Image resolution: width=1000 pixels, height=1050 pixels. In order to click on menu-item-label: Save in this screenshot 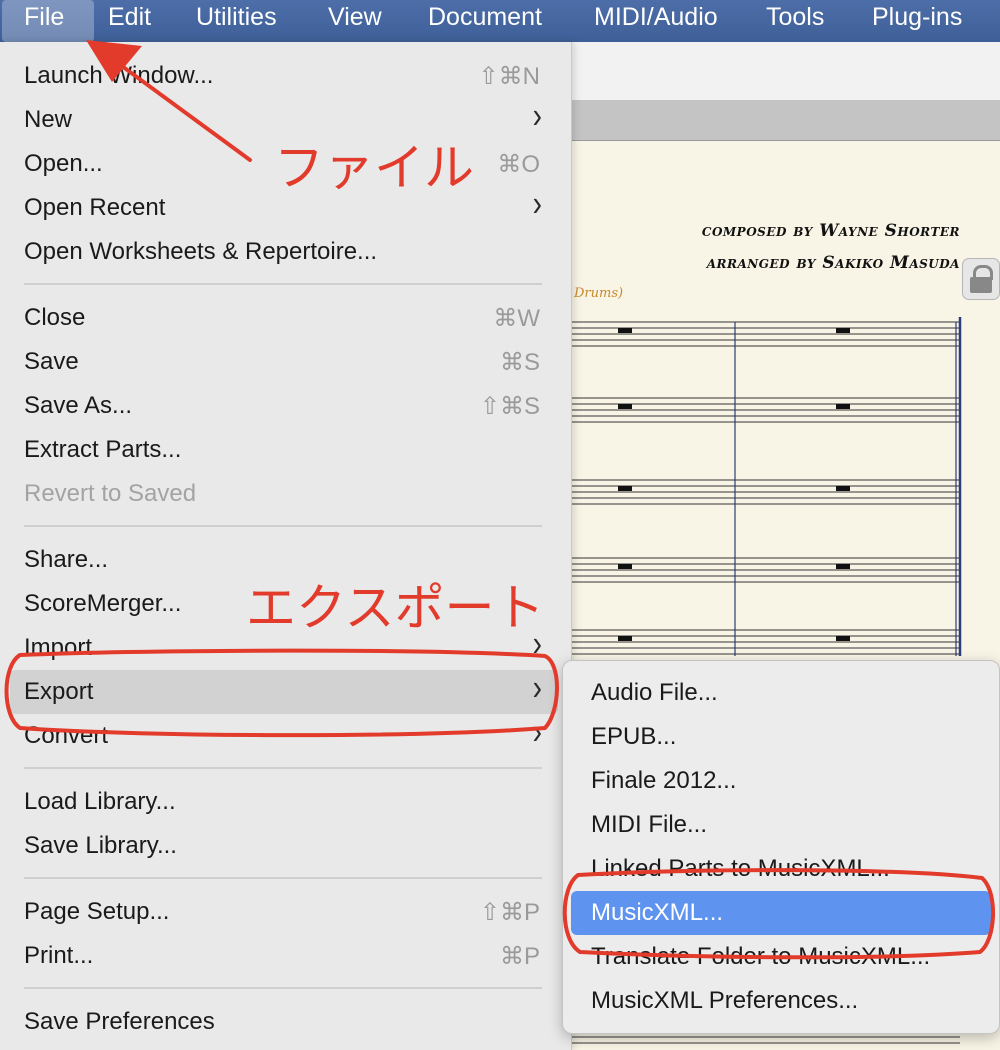, I will do `click(51, 361)`.